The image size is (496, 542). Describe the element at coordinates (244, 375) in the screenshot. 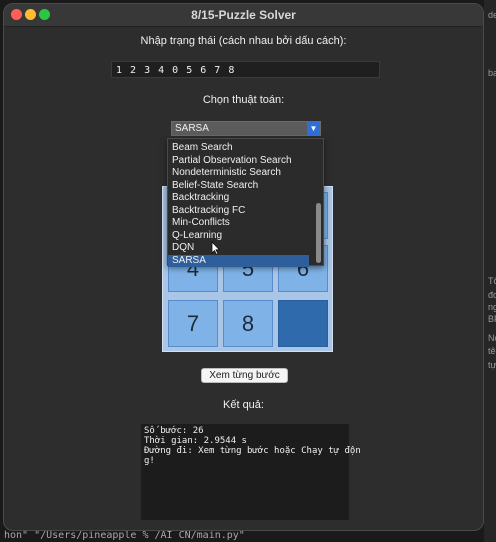

I see `step-by-step-button: Xem từng bước` at that location.